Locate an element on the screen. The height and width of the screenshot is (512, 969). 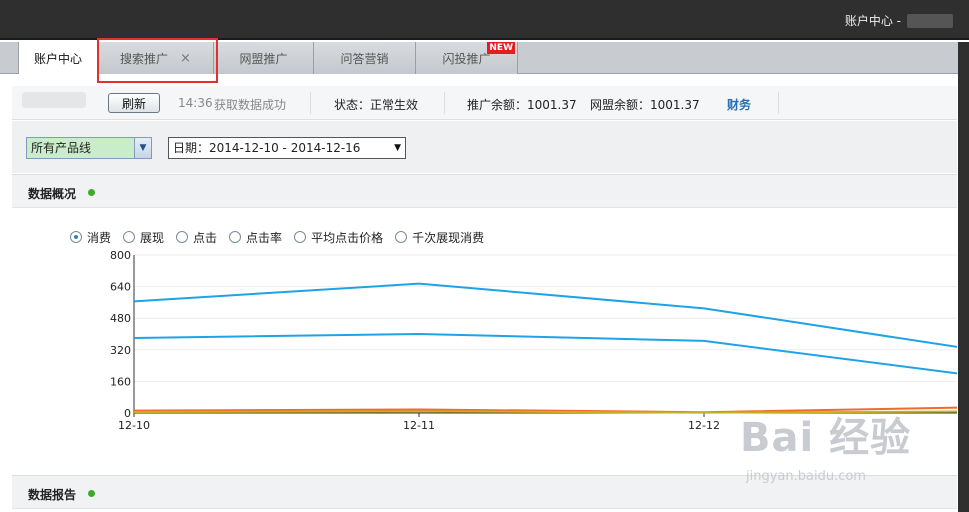
finance-link: 财务 is located at coordinates (739, 104).